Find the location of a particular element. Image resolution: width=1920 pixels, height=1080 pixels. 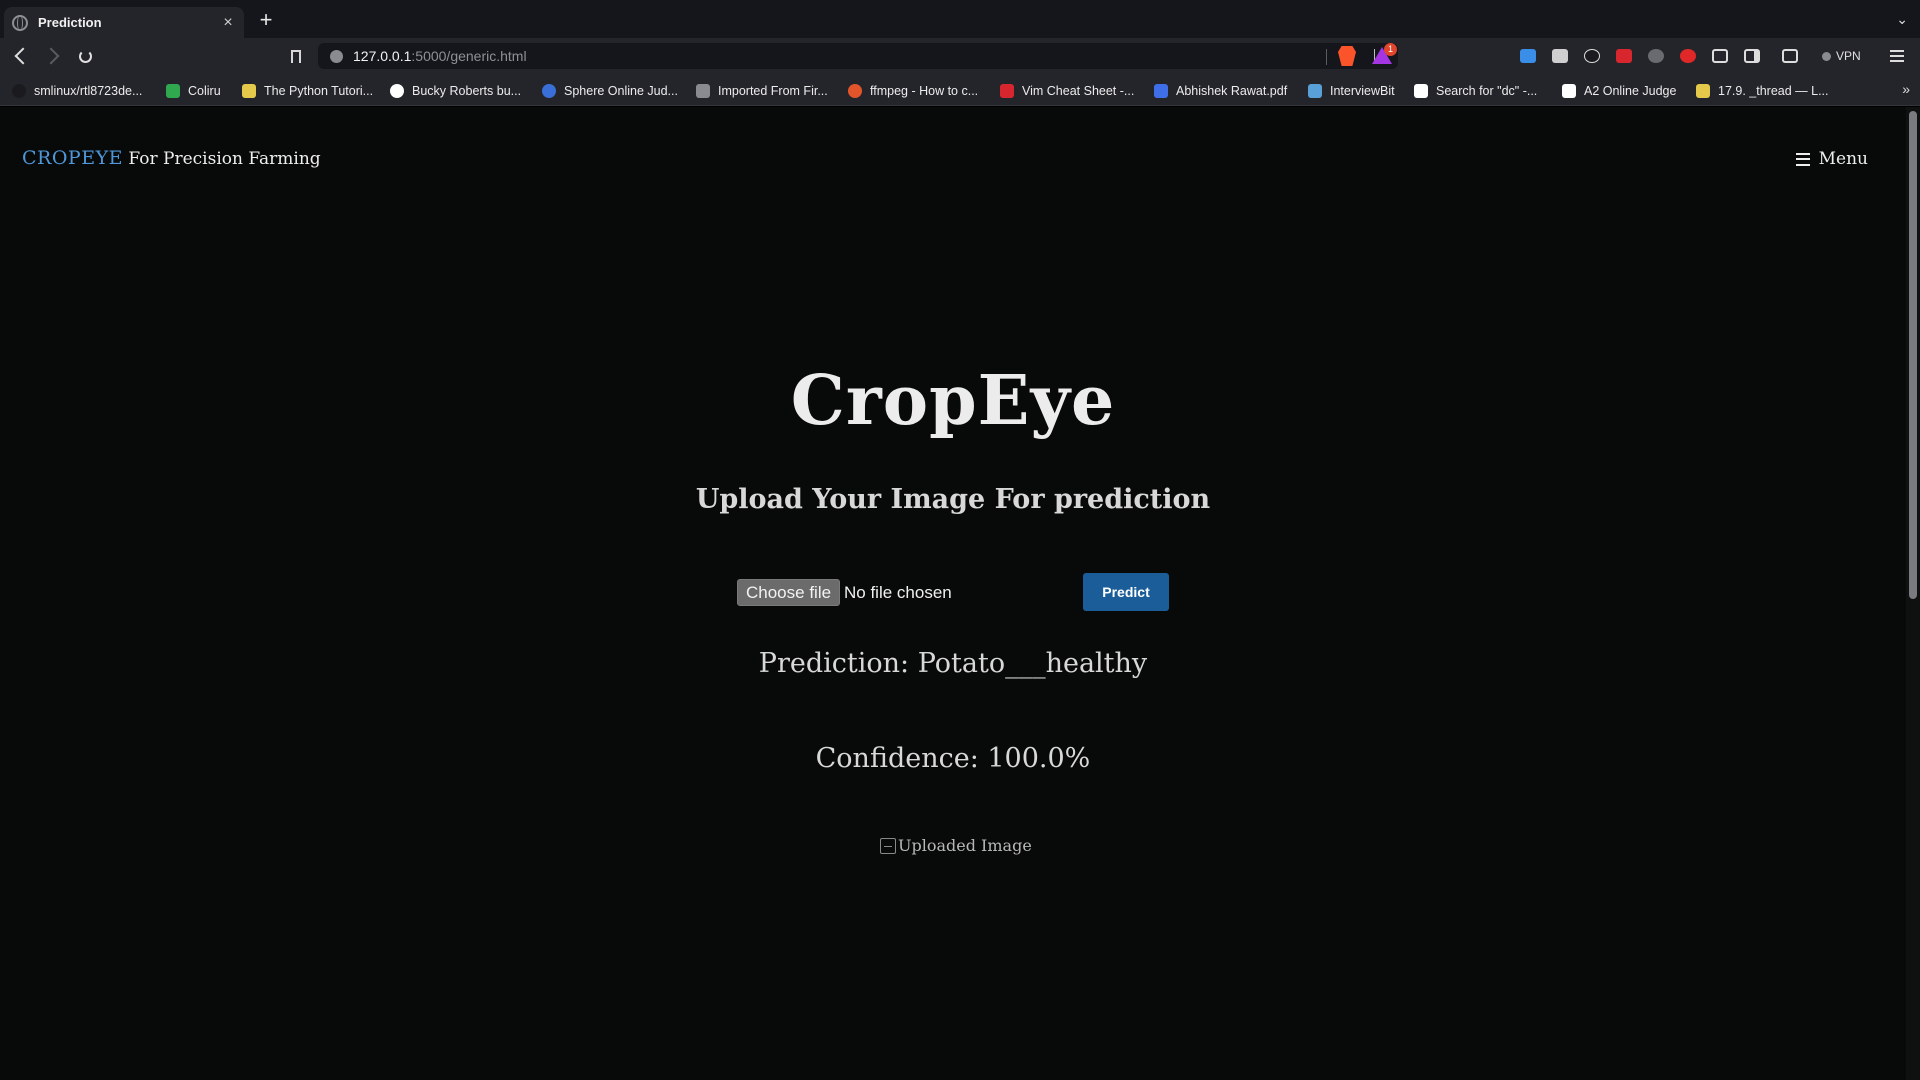

forward-arrow-icon is located at coordinates (51, 56).